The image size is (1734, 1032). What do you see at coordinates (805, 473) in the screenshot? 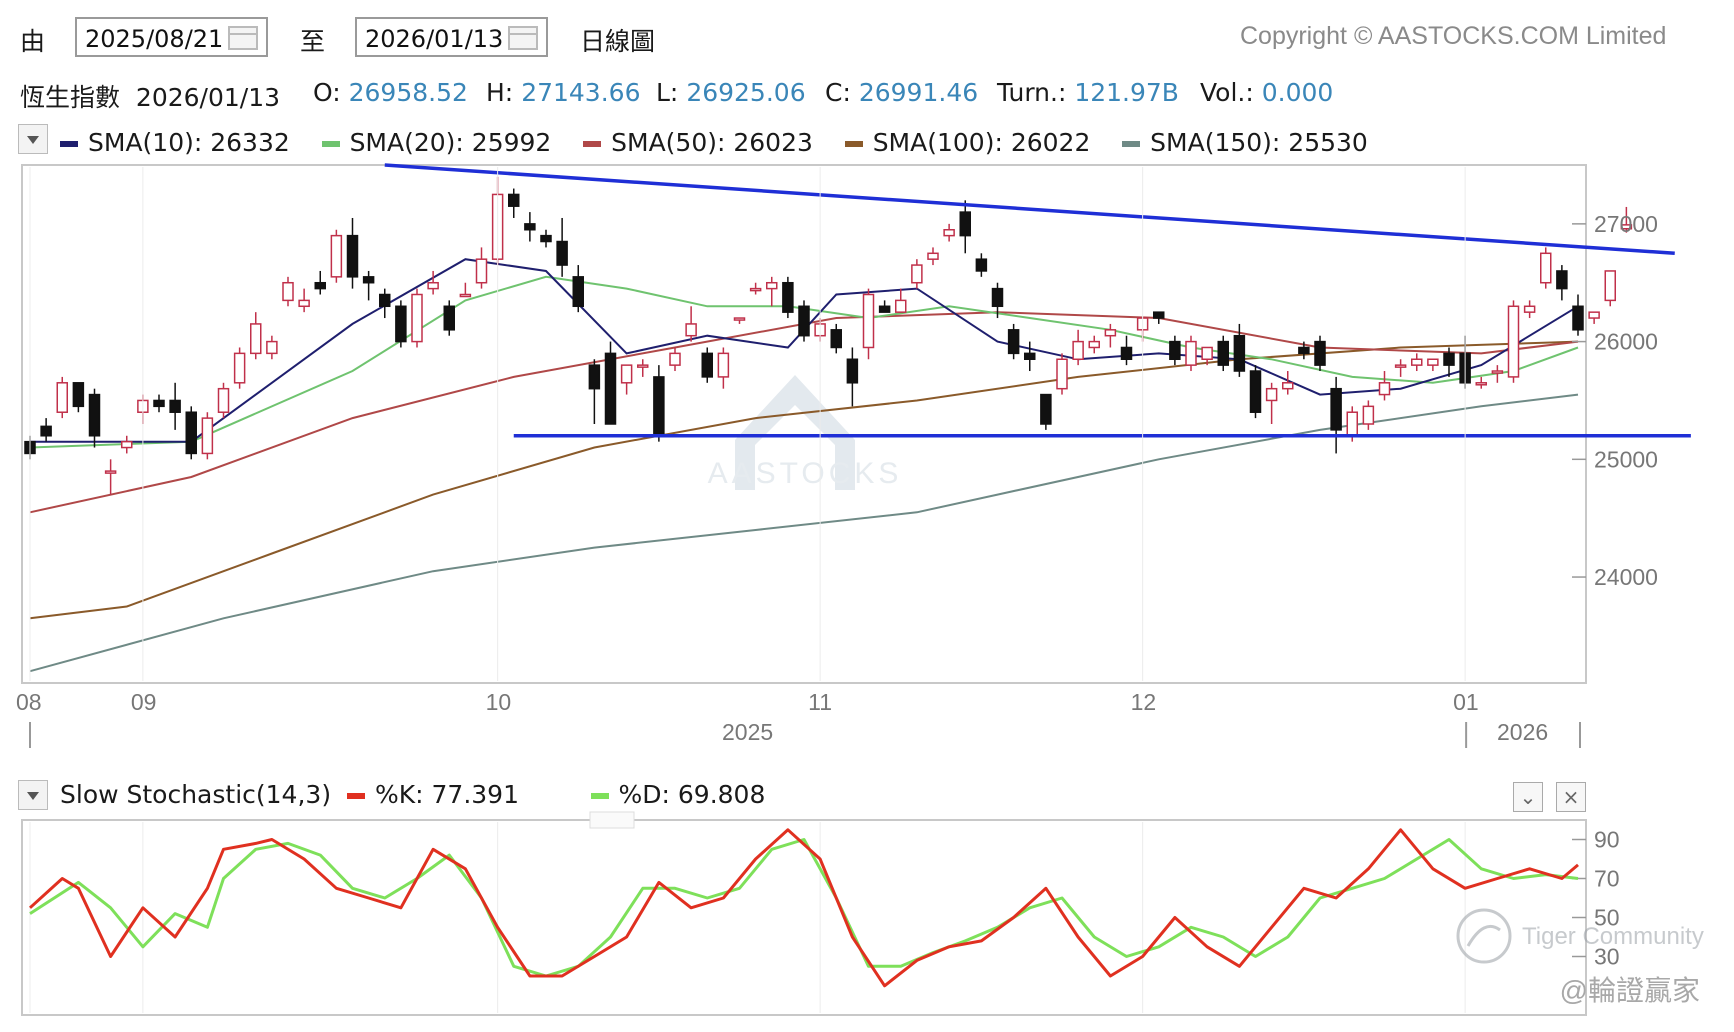
I see `aastocks-watermark: AASTOCKS` at bounding box center [805, 473].